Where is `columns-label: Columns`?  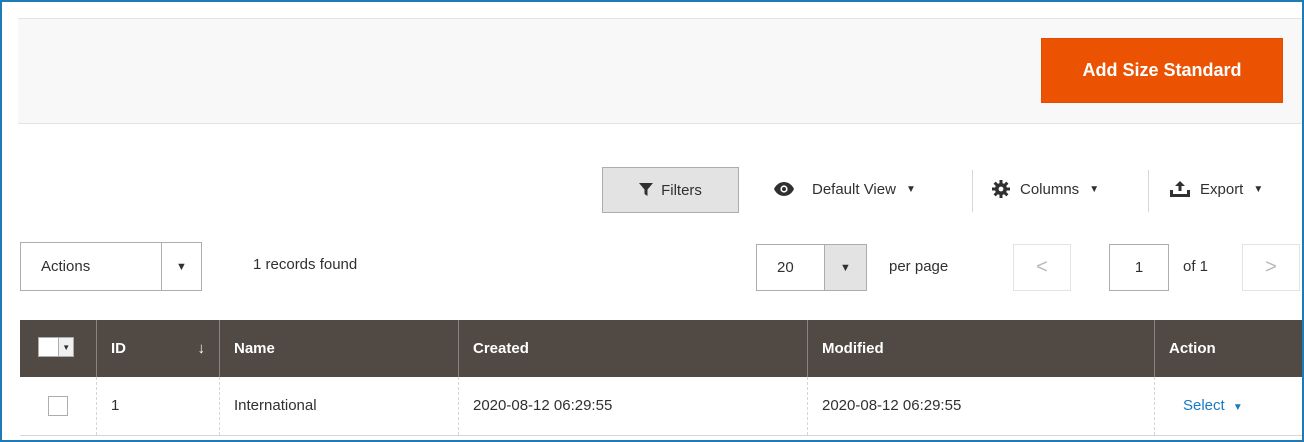 columns-label: Columns is located at coordinates (1050, 189).